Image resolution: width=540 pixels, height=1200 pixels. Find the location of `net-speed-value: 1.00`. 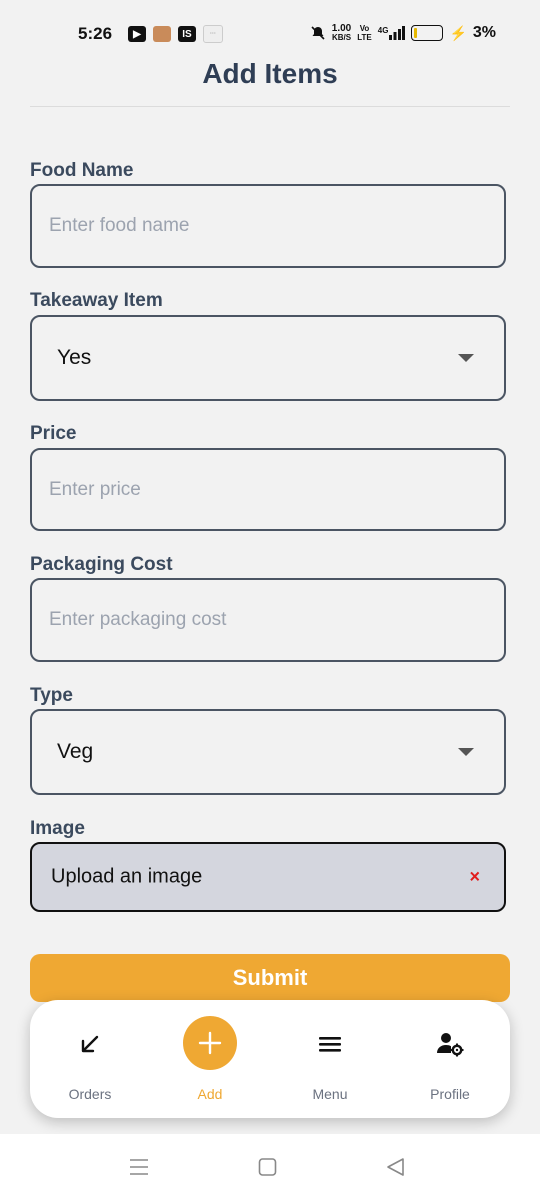

net-speed-value: 1.00 is located at coordinates (341, 28).